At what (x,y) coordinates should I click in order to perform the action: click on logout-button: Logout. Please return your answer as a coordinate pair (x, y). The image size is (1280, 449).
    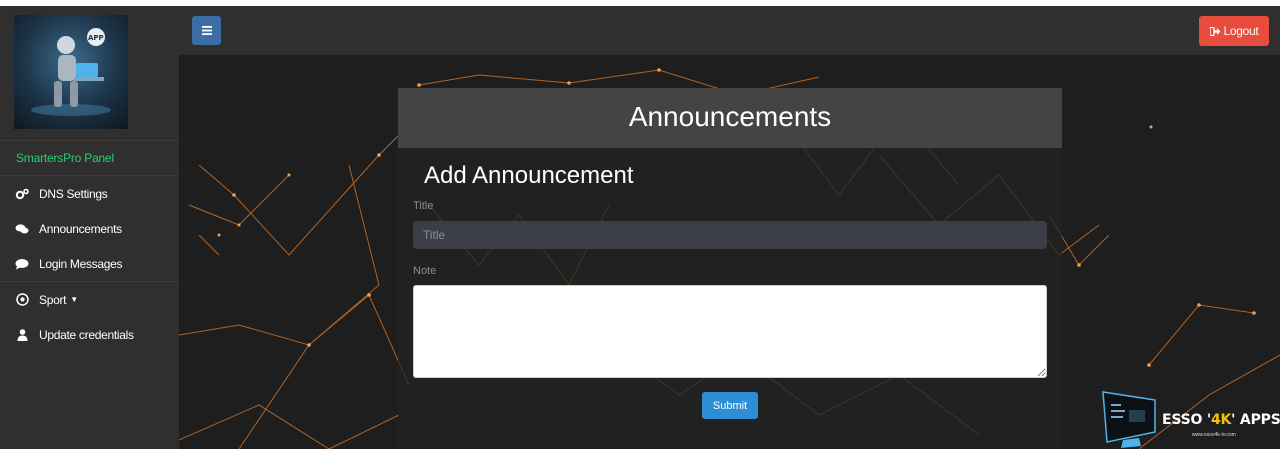
    Looking at the image, I should click on (1234, 31).